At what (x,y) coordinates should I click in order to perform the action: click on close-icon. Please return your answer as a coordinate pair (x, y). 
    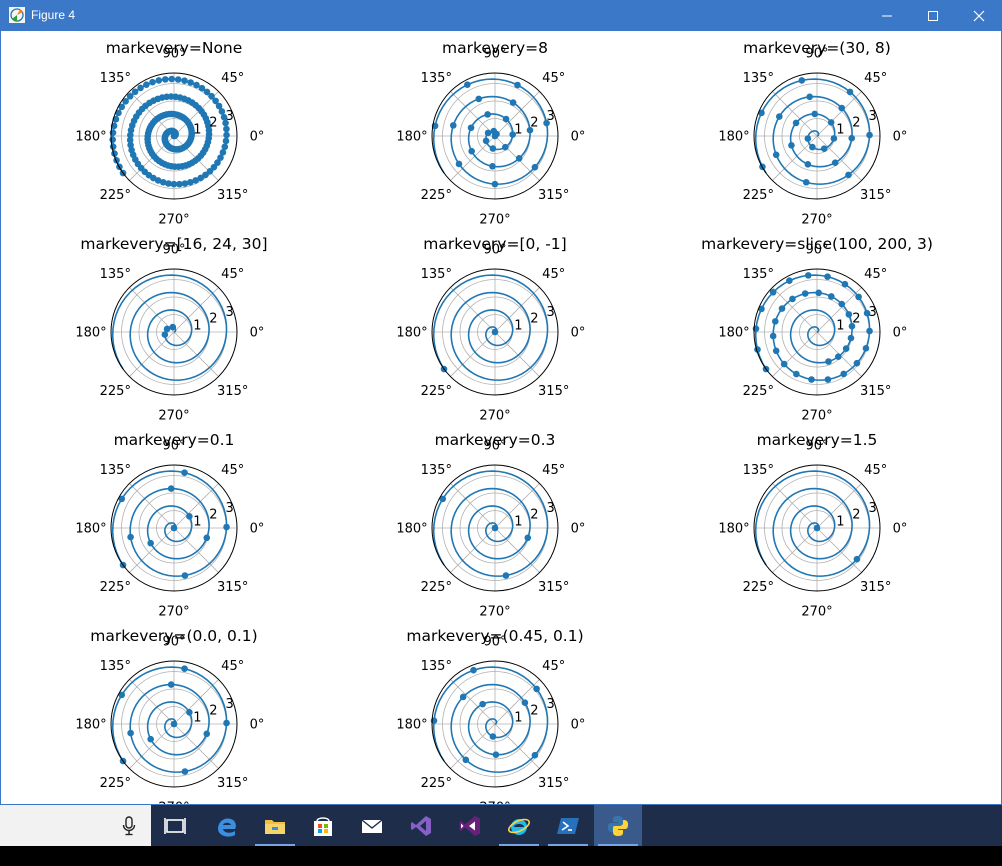
    Looking at the image, I should click on (979, 16).